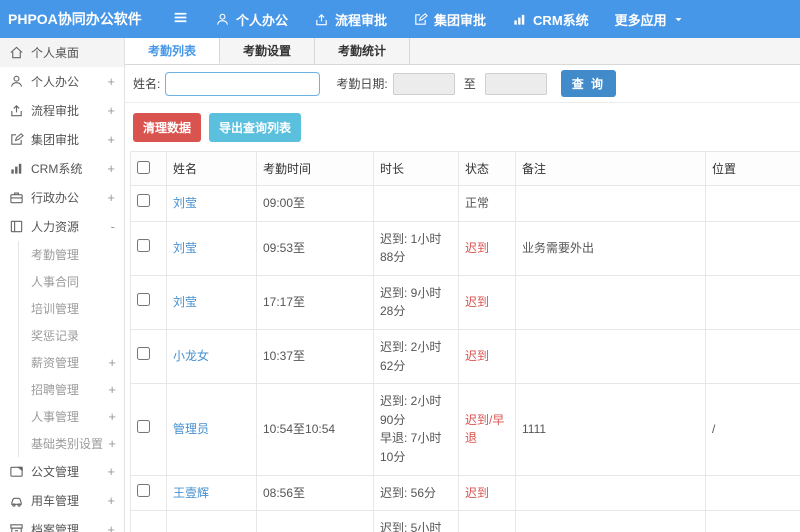 This screenshot has width=800, height=532. What do you see at coordinates (191, 429) in the screenshot?
I see `attendance-name-link: 管理员` at bounding box center [191, 429].